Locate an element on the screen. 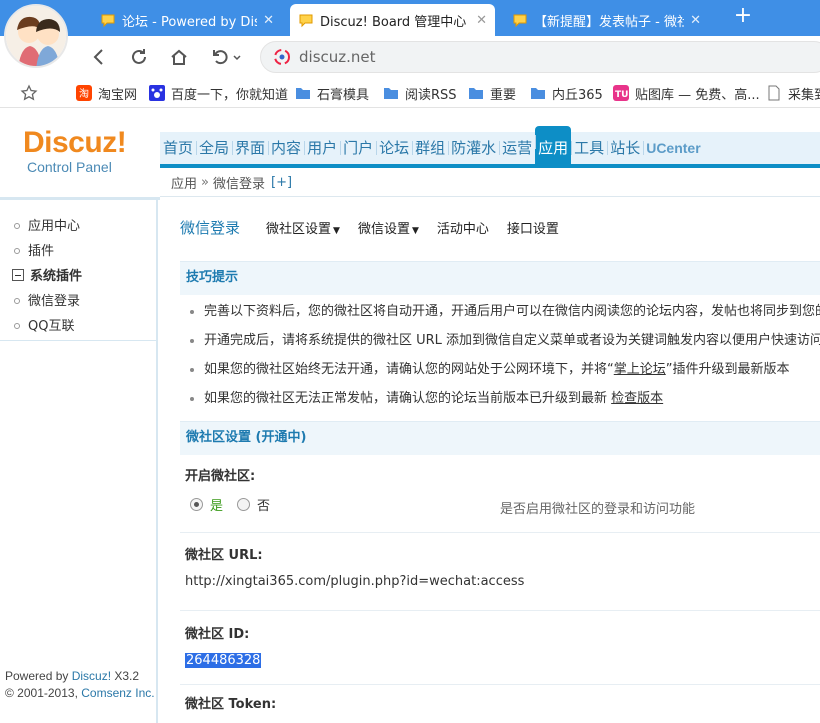  dropdown-caret-icon: ▼ is located at coordinates (415, 230).